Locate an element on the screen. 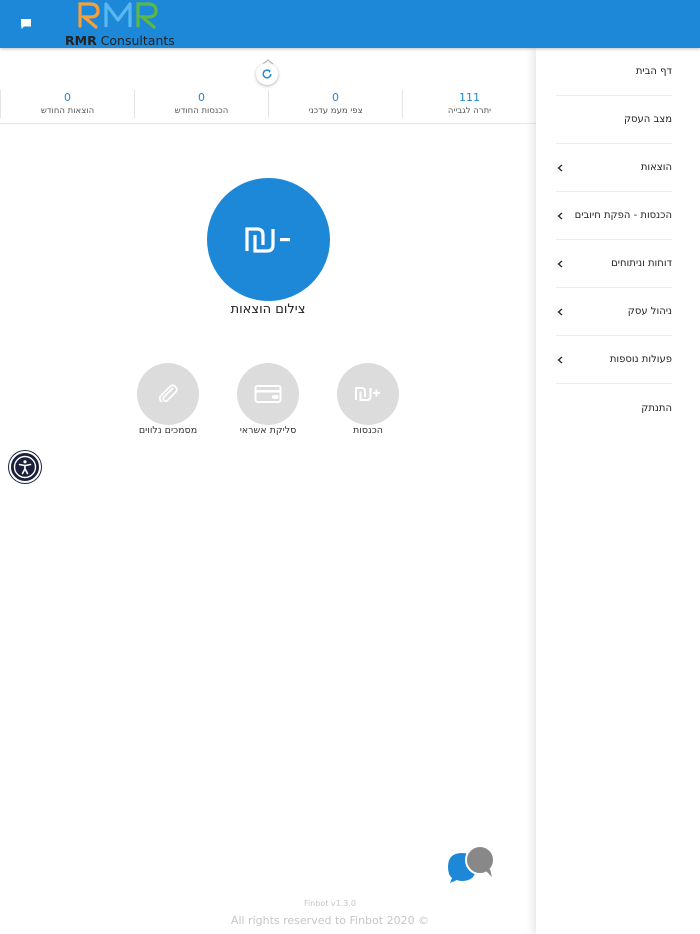  copyright-text: All rights reserved to Finbot 2020 © is located at coordinates (330, 920).